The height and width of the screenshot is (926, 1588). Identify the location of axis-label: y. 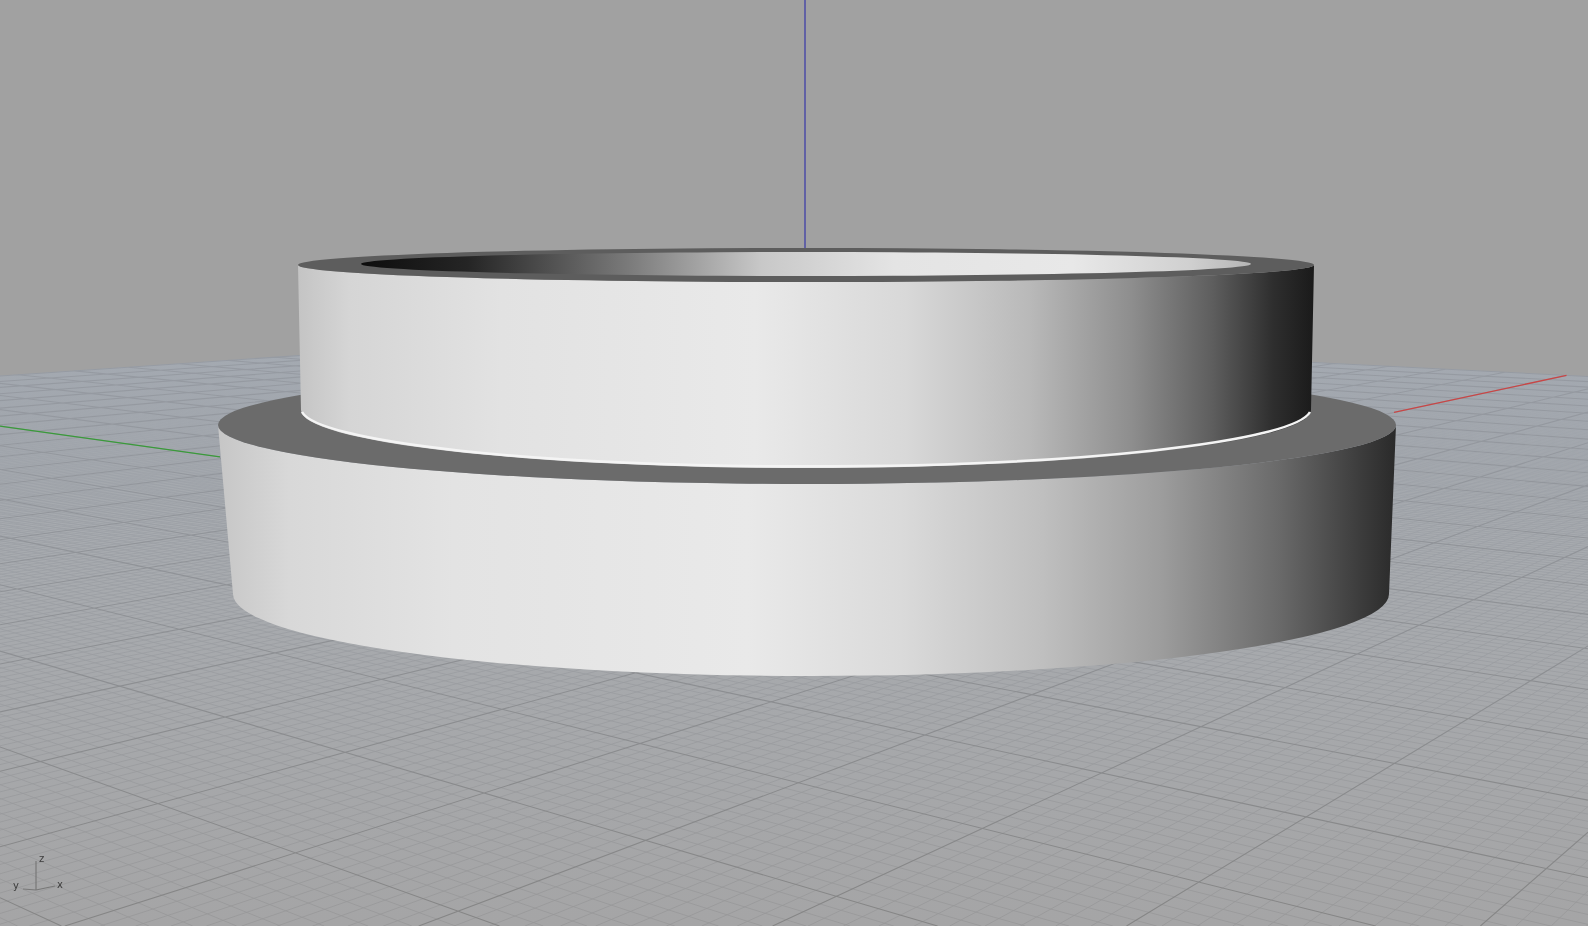
(16, 885).